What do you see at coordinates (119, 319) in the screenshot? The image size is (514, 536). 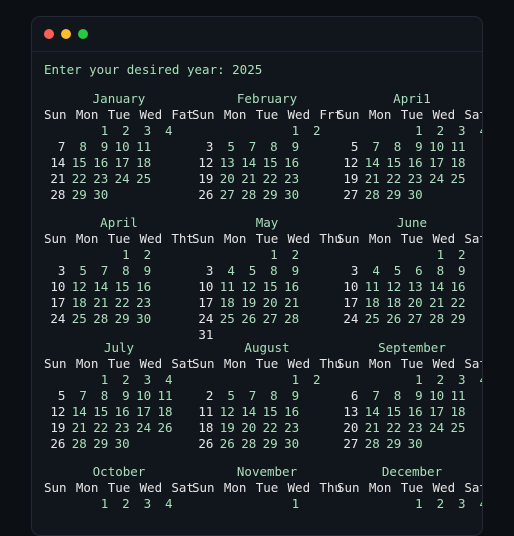 I see `week-row: 24 25 28 29 30` at bounding box center [119, 319].